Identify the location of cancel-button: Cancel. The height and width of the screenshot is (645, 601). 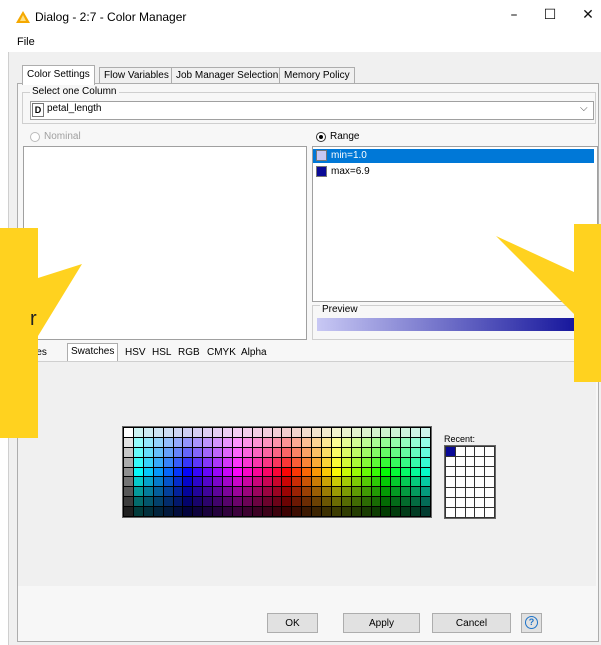
(471, 623).